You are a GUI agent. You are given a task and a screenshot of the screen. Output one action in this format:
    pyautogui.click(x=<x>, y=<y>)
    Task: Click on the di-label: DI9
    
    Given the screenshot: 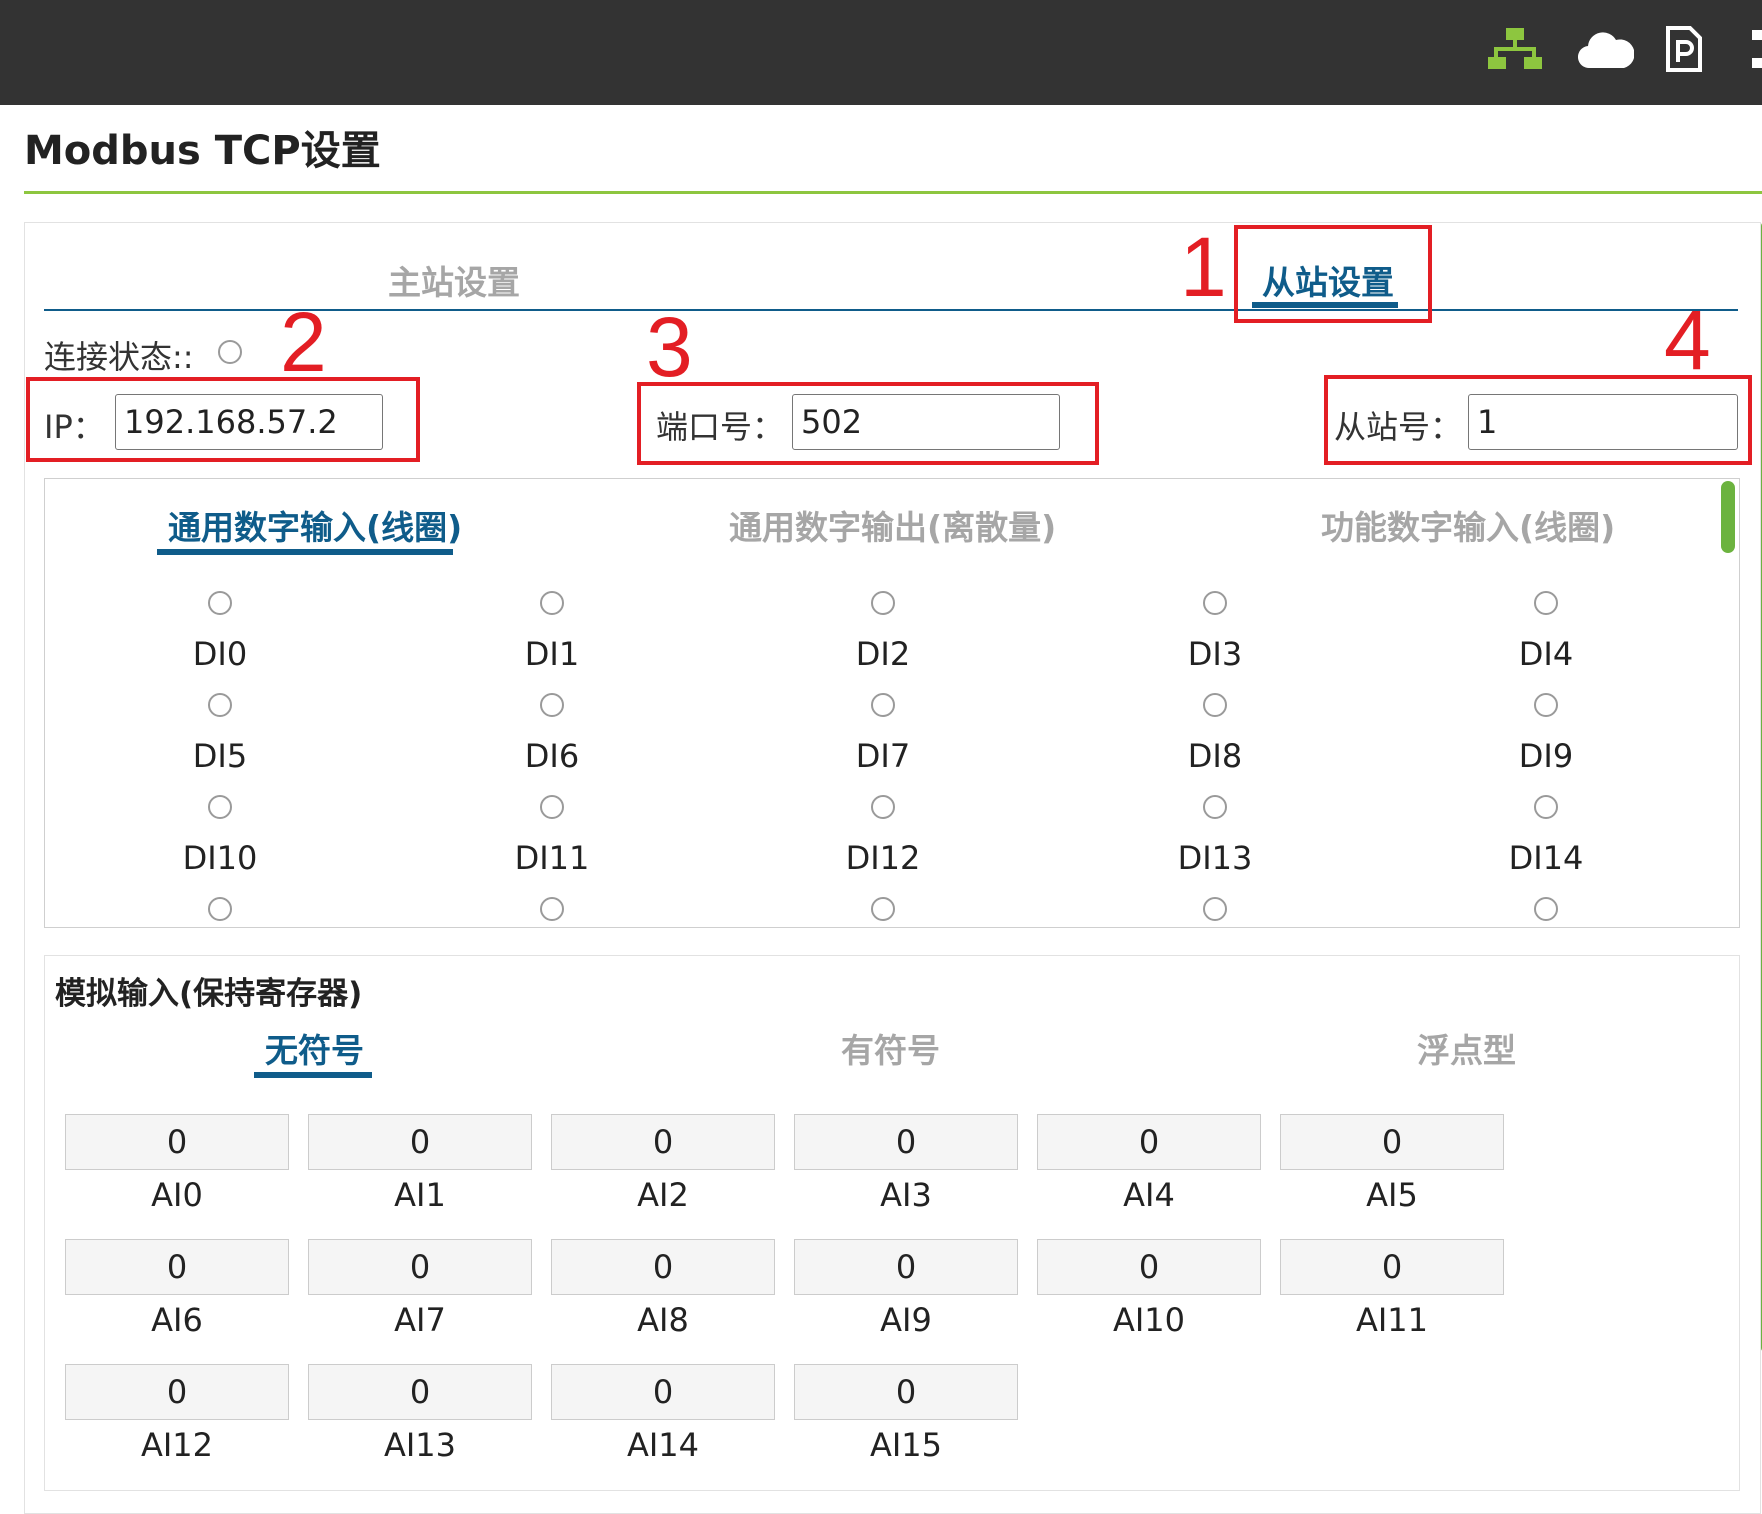 What is the action you would take?
    pyautogui.click(x=1546, y=756)
    